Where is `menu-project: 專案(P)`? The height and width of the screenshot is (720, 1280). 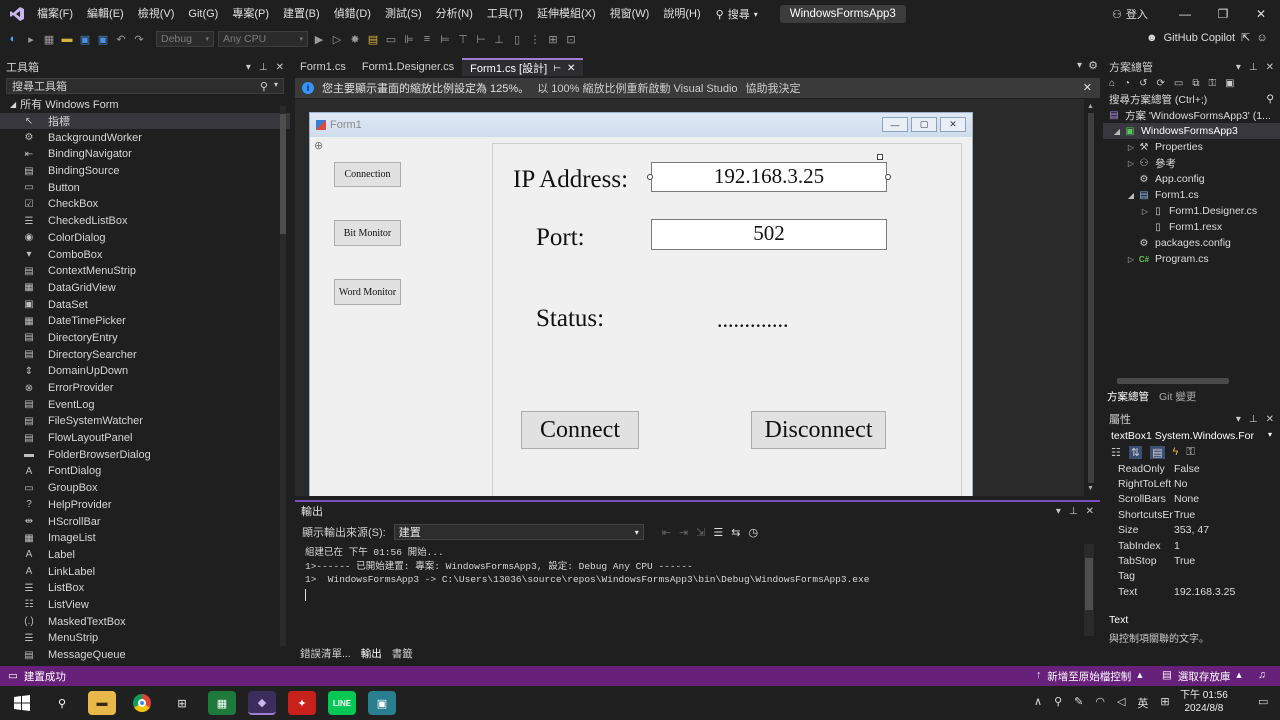 menu-project: 專案(P) is located at coordinates (250, 14).